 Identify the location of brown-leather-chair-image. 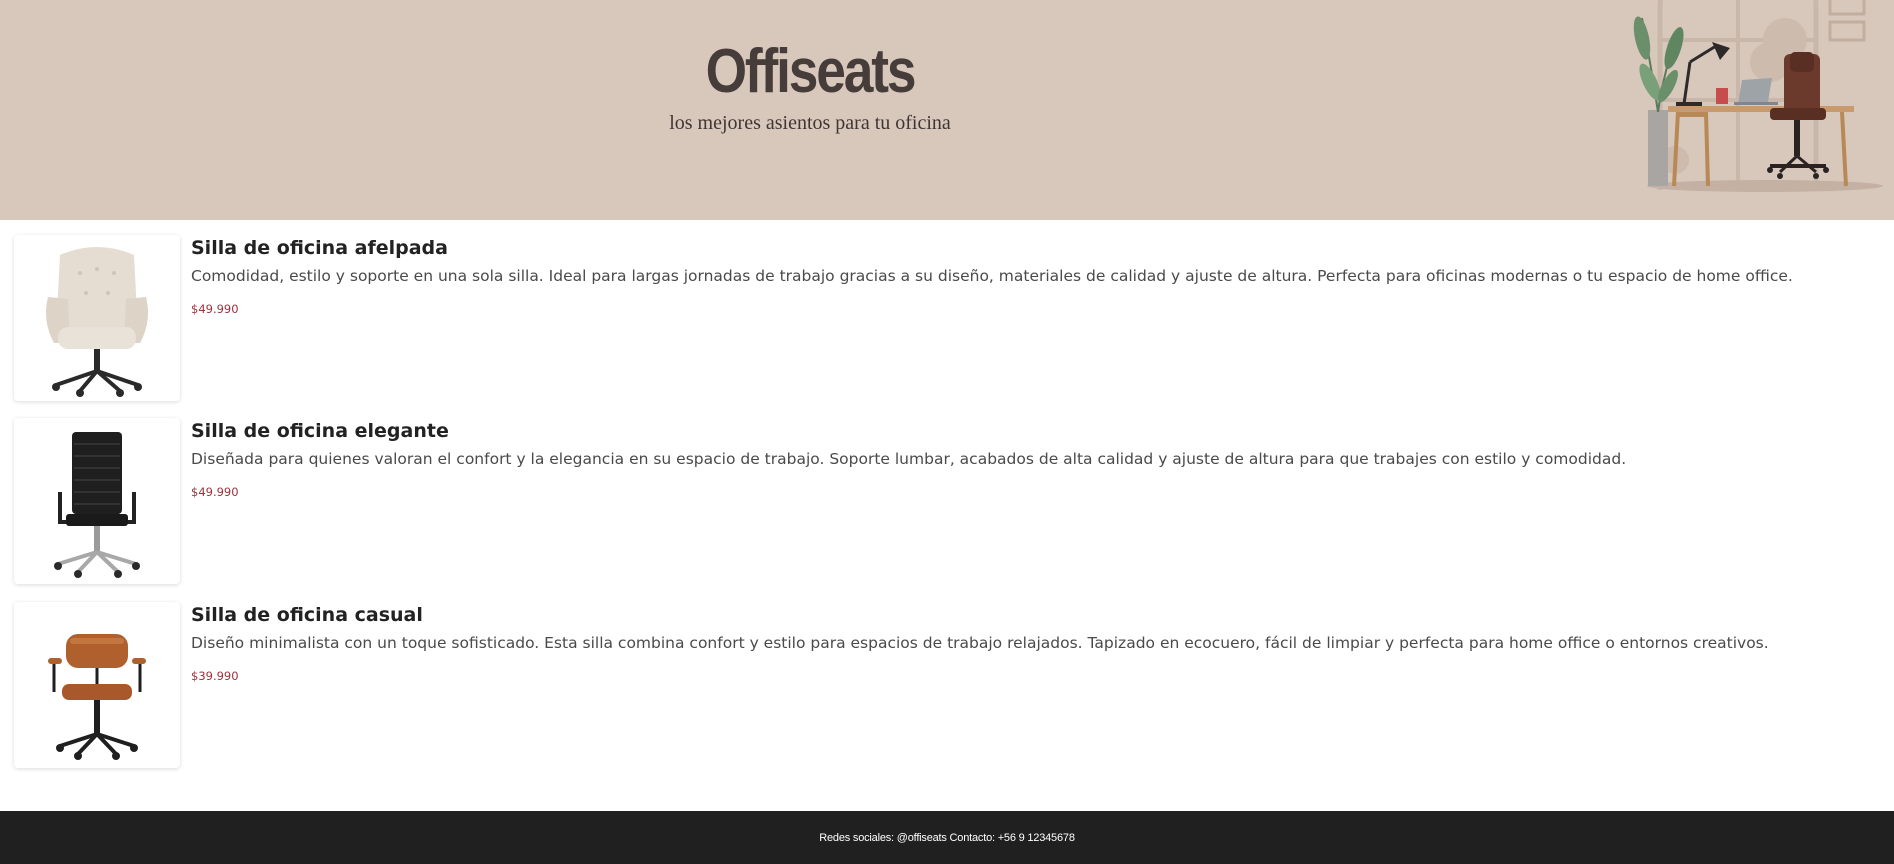
(97, 685).